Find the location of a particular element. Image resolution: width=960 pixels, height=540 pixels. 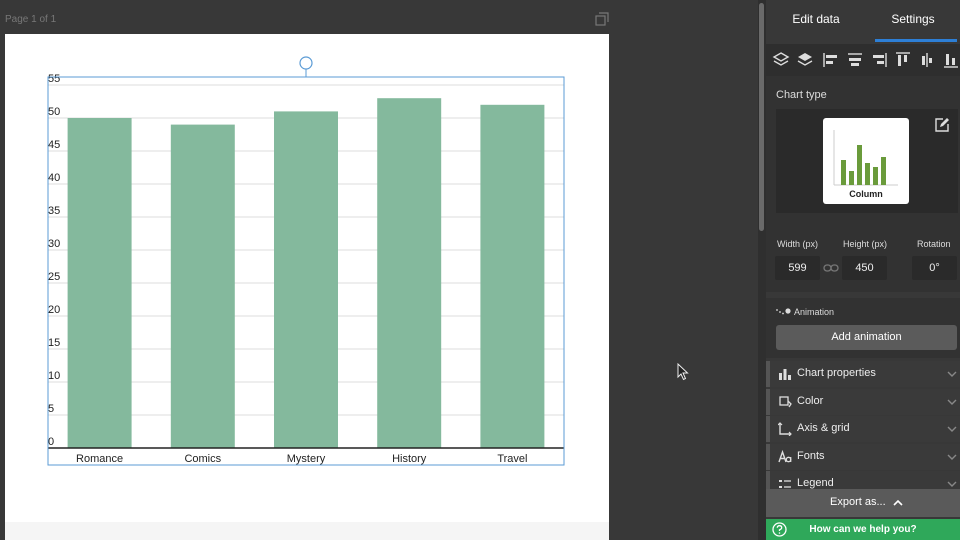

bar-chart-icon is located at coordinates (785, 374).